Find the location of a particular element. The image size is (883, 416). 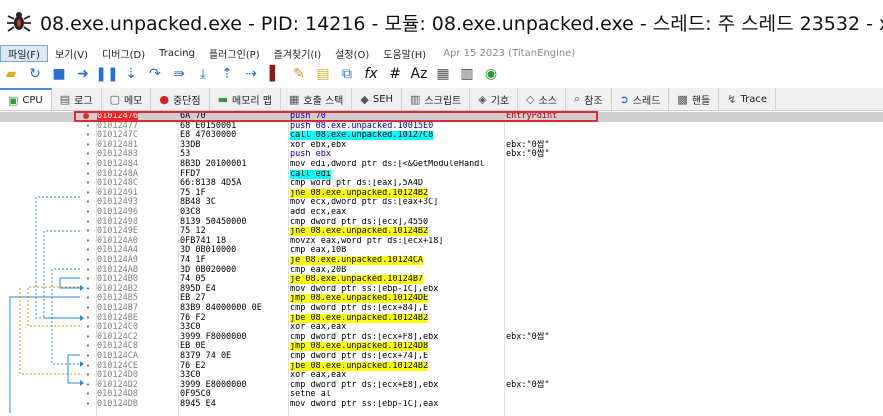

tab-symbols: ◈ 기호 is located at coordinates (494, 99).